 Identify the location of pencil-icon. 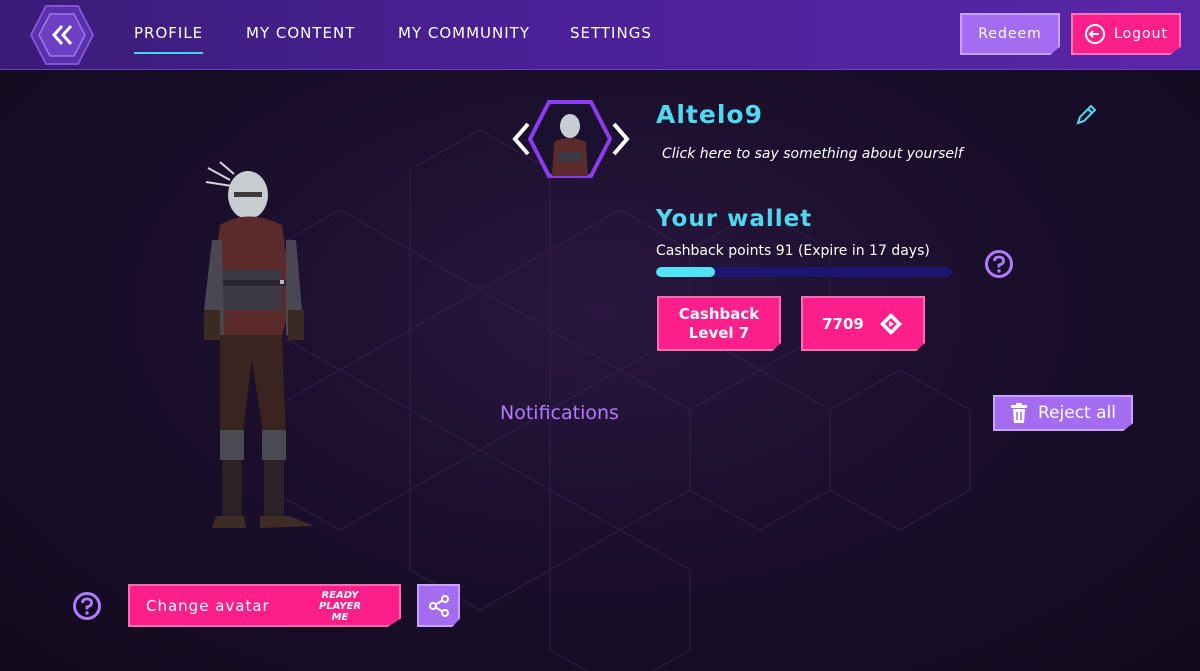
(1086, 114).